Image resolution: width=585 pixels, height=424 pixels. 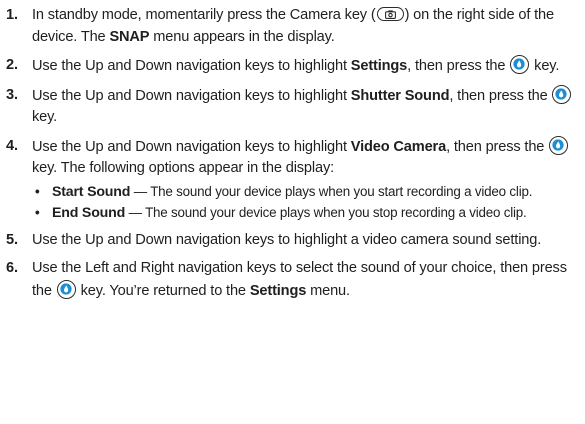 What do you see at coordinates (400, 95) in the screenshot?
I see `menu-name-shutter-sound: Shutter Sound` at bounding box center [400, 95].